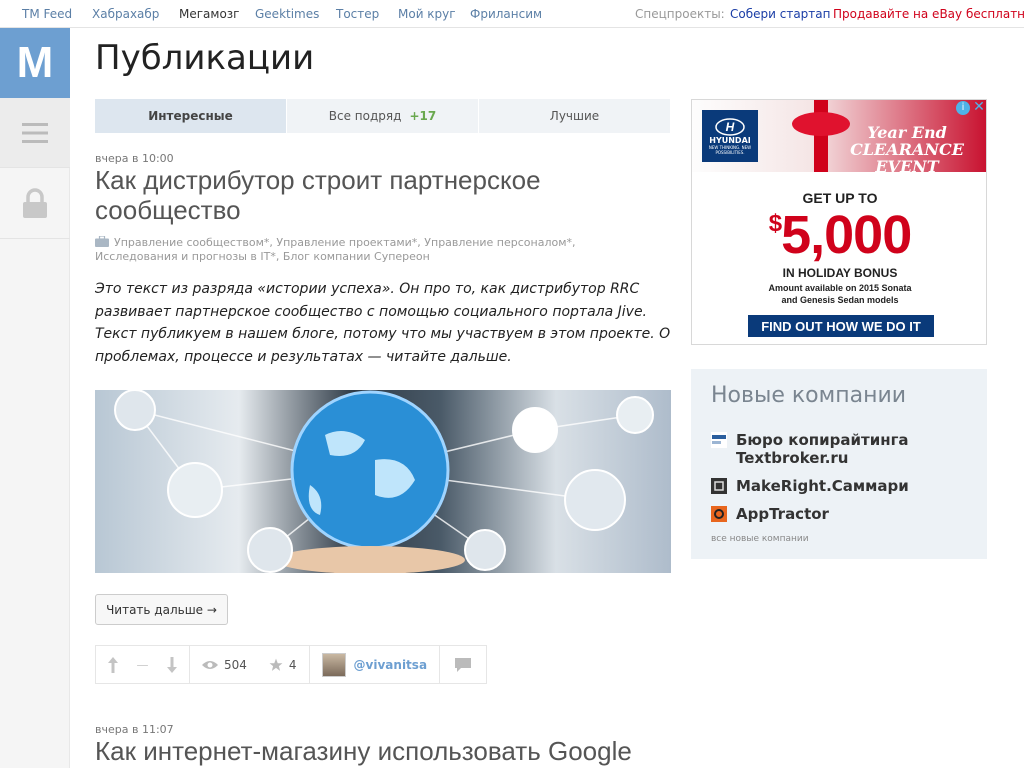 This screenshot has width=1024, height=768. I want to click on tab-interesting: Интересные, so click(191, 116).